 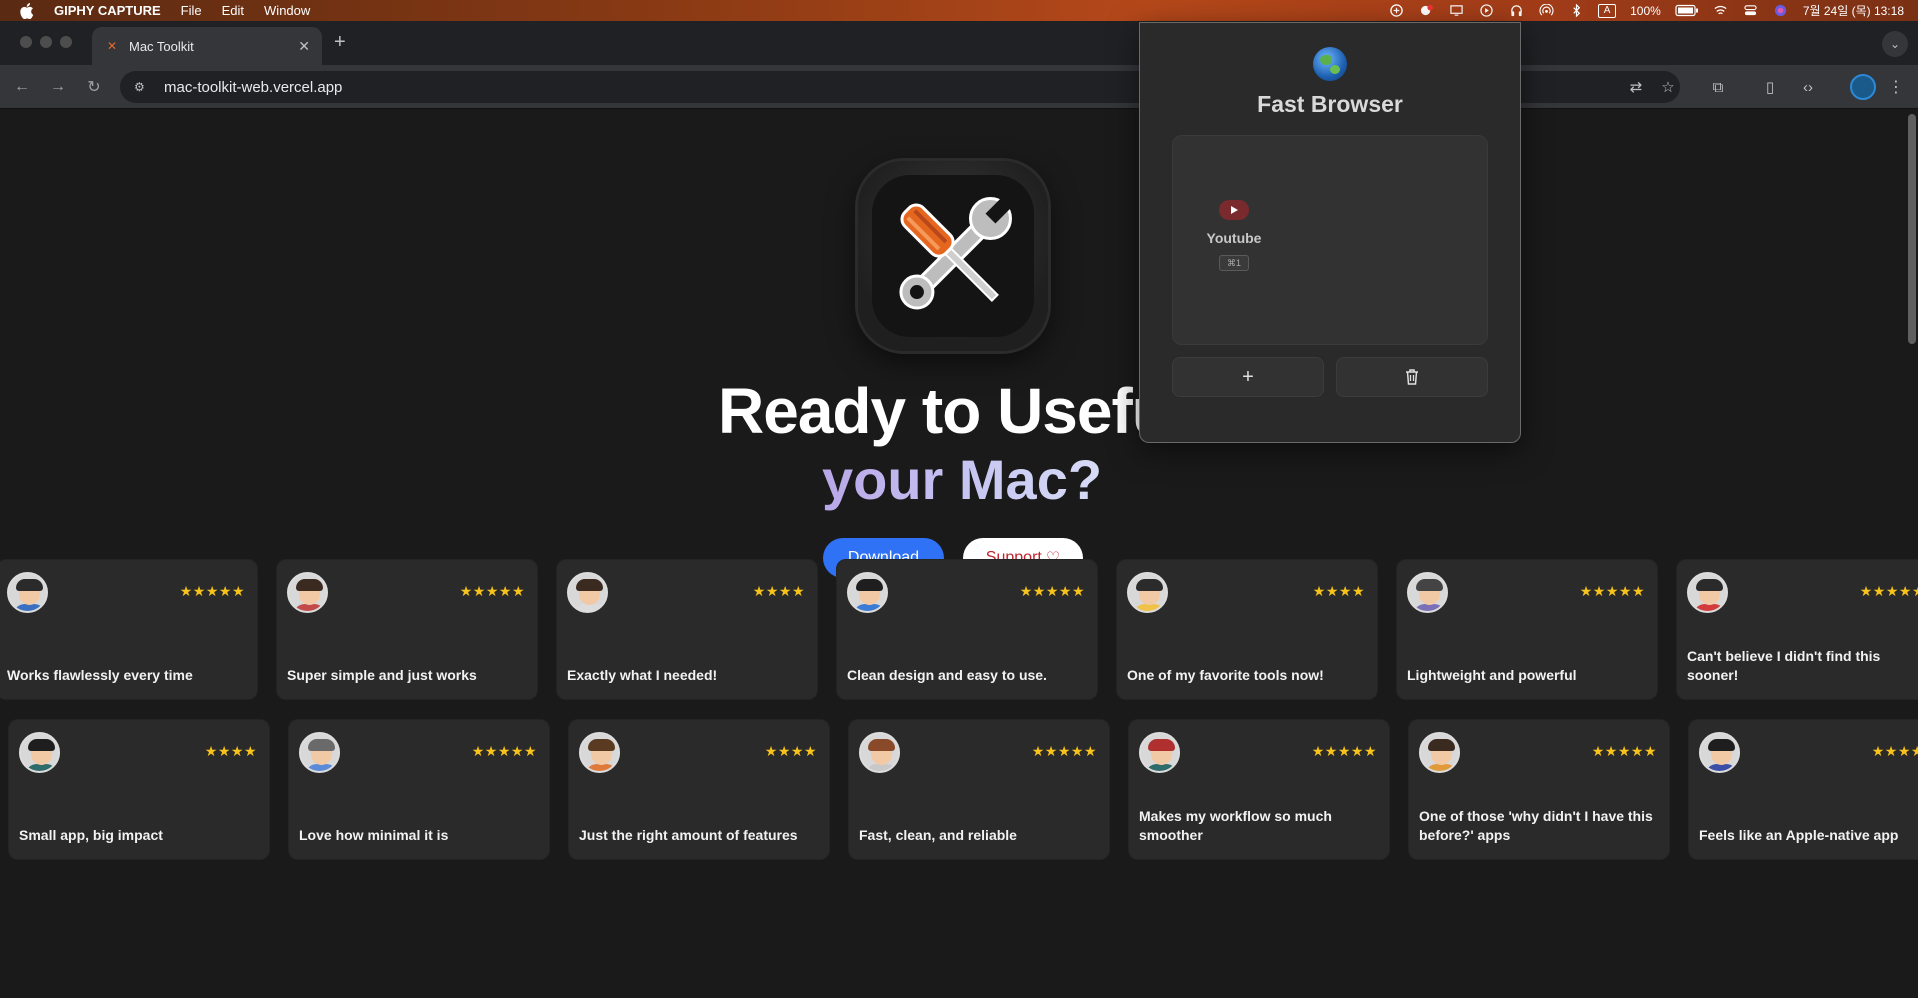 I want to click on review-text: Can't believe I didn't find this sooner!, so click(x=1784, y=665).